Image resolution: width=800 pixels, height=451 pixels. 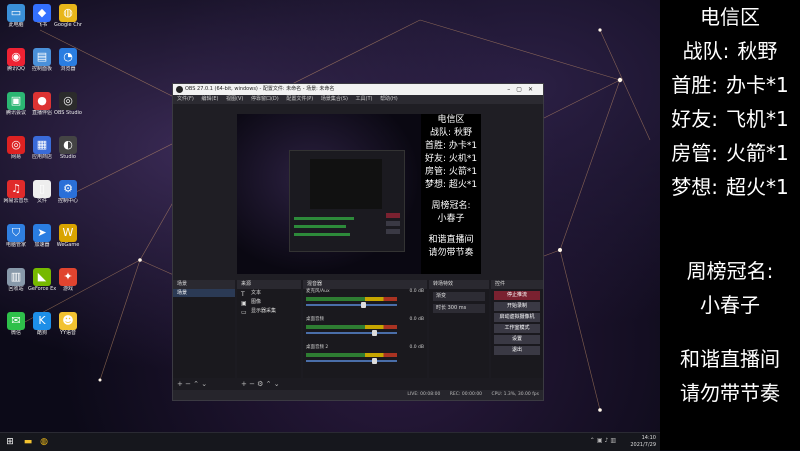 I want to click on control-button: 停止推流, so click(x=517, y=295).